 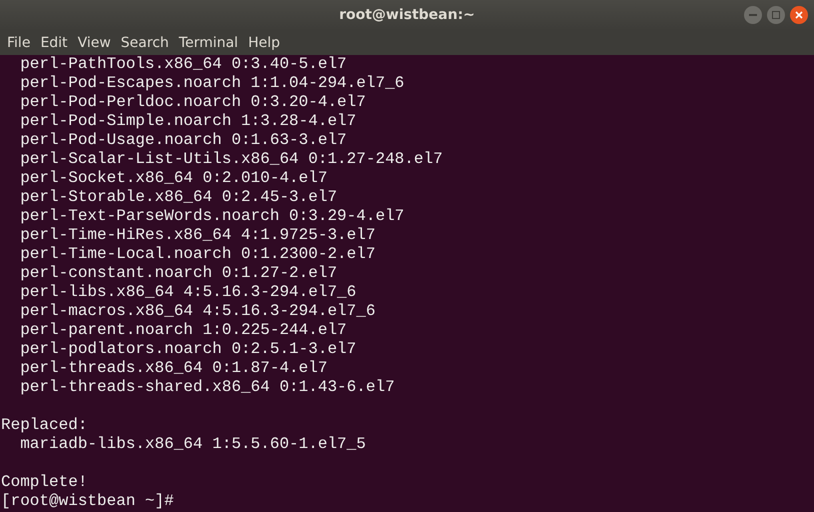 What do you see at coordinates (94, 42) in the screenshot?
I see `menu-item: View` at bounding box center [94, 42].